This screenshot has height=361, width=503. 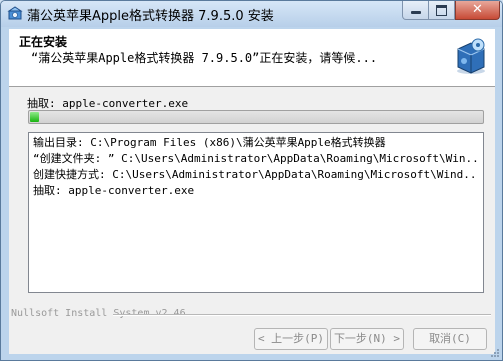 I want to click on page-title: 正在安装, so click(x=43, y=42).